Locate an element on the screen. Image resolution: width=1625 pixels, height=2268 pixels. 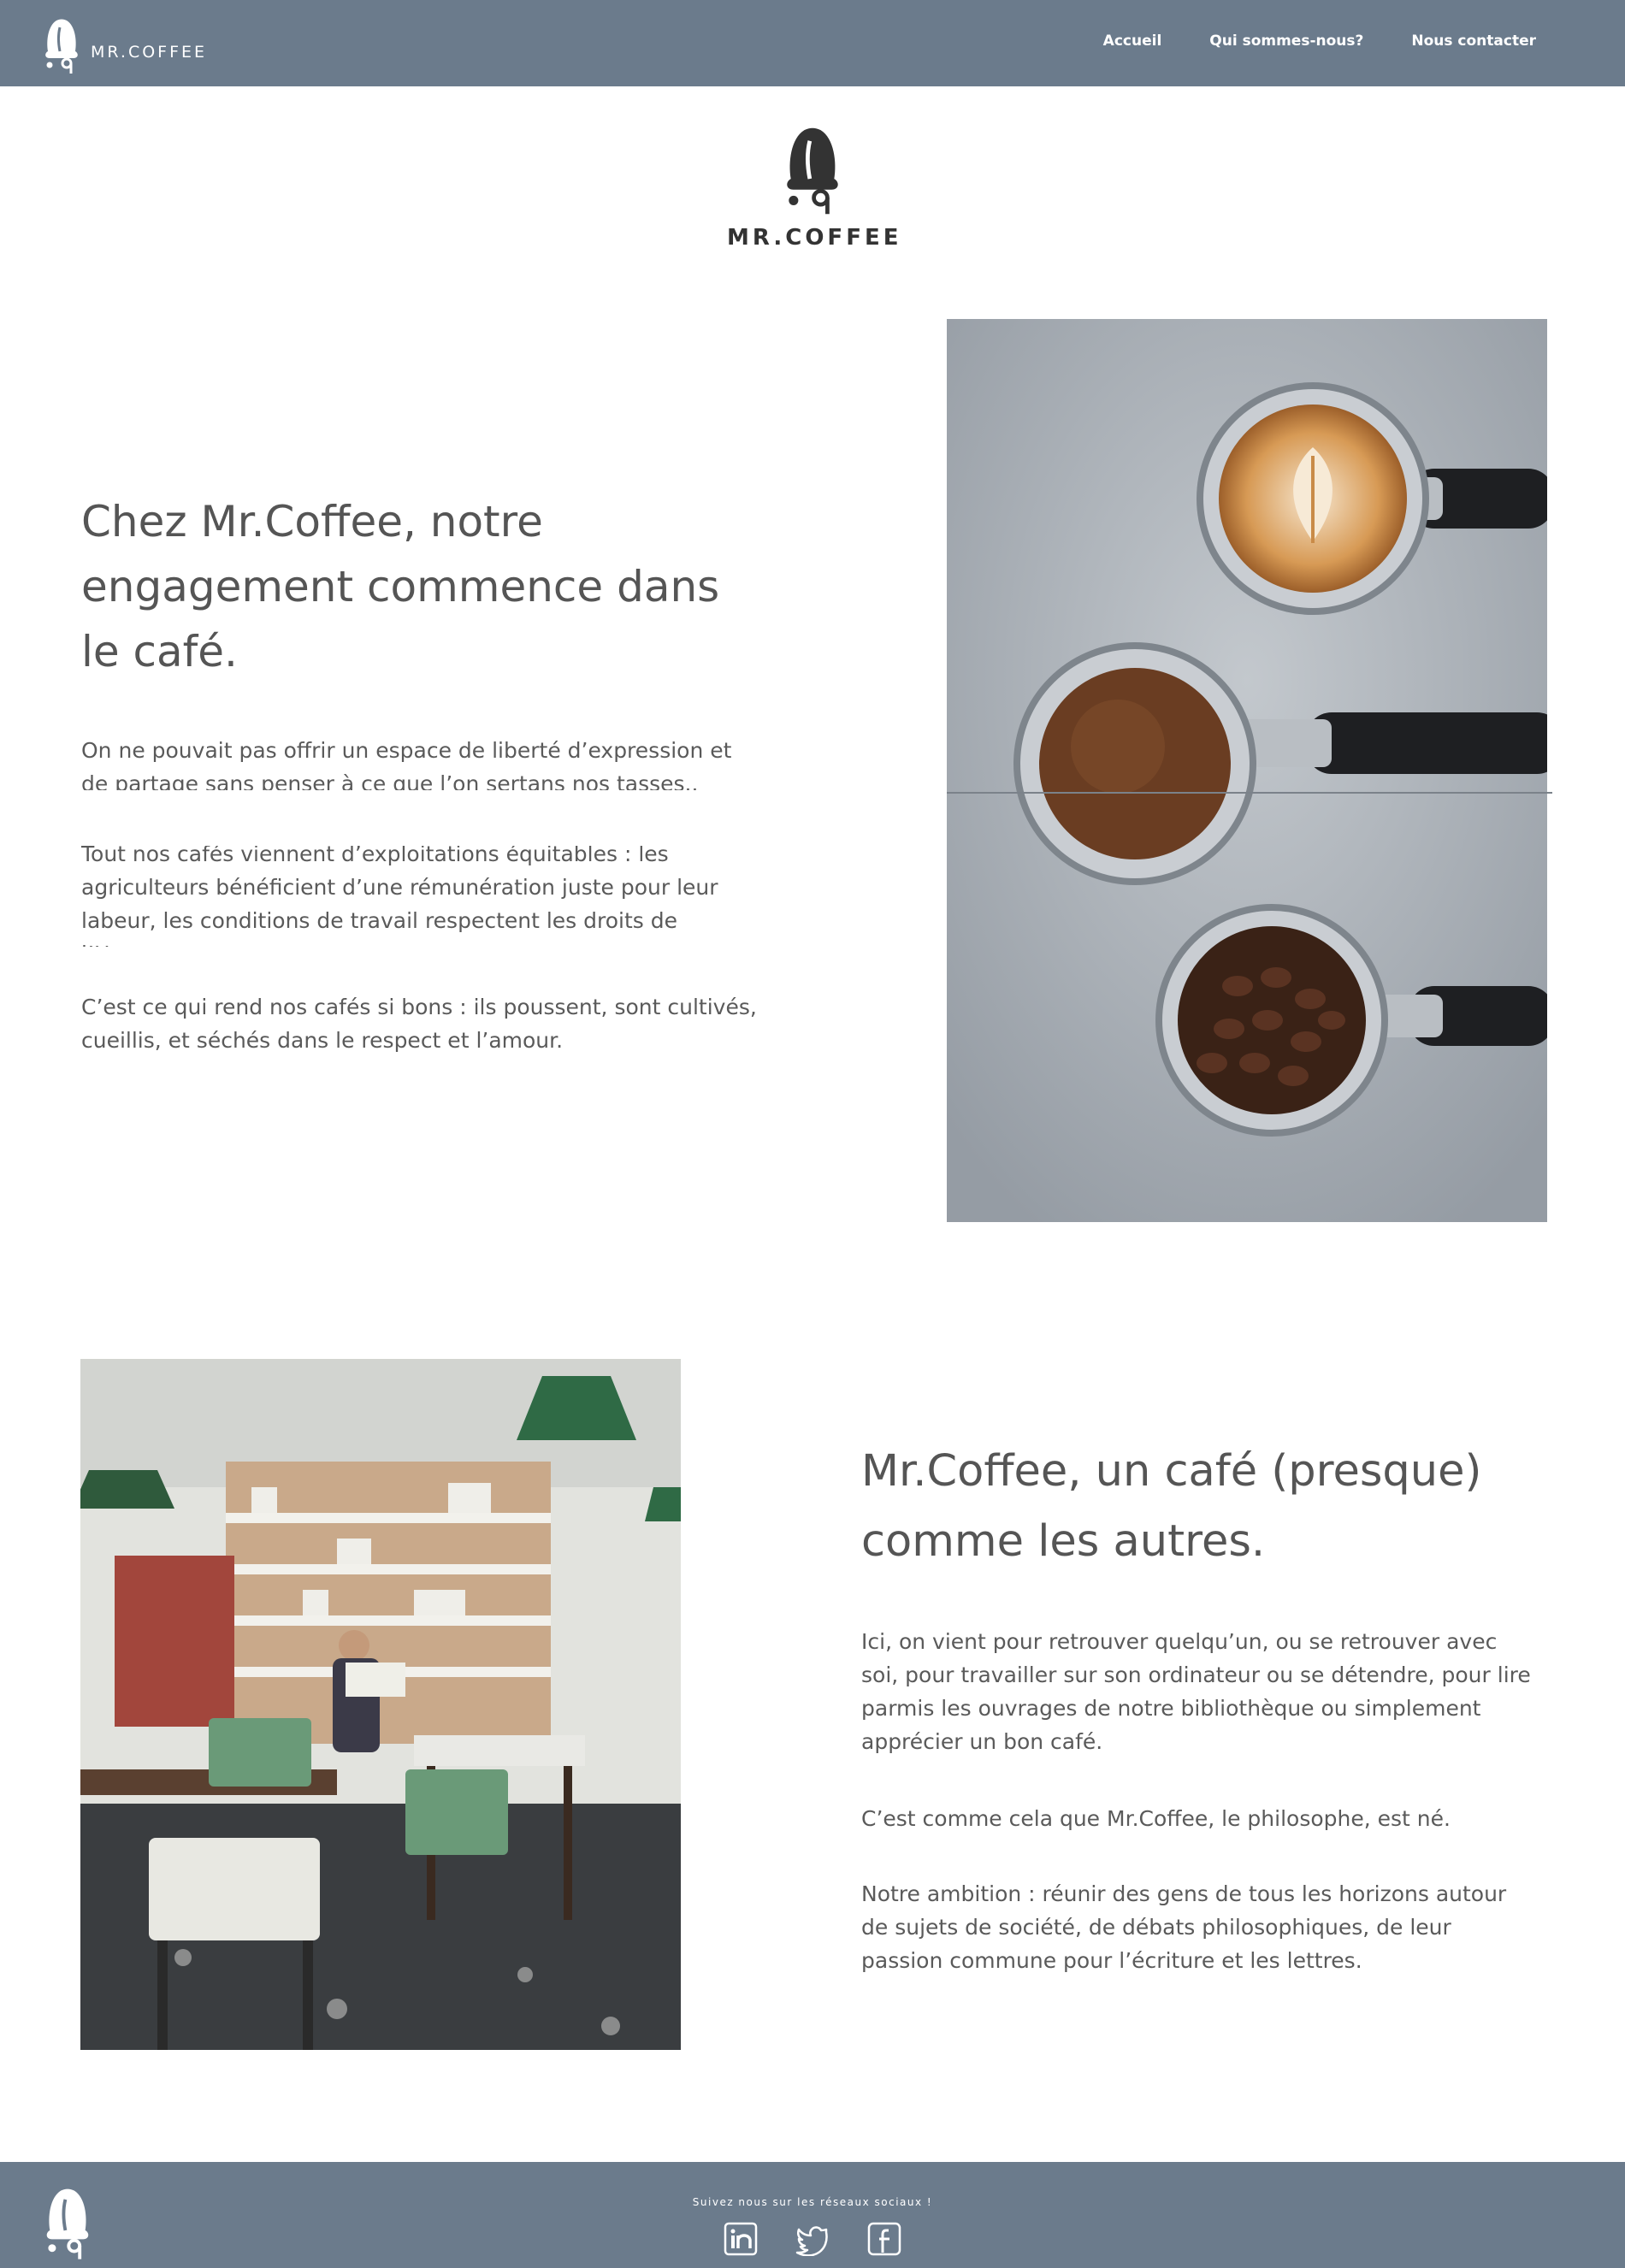
coffee-portafilters-image is located at coordinates (1247, 770).